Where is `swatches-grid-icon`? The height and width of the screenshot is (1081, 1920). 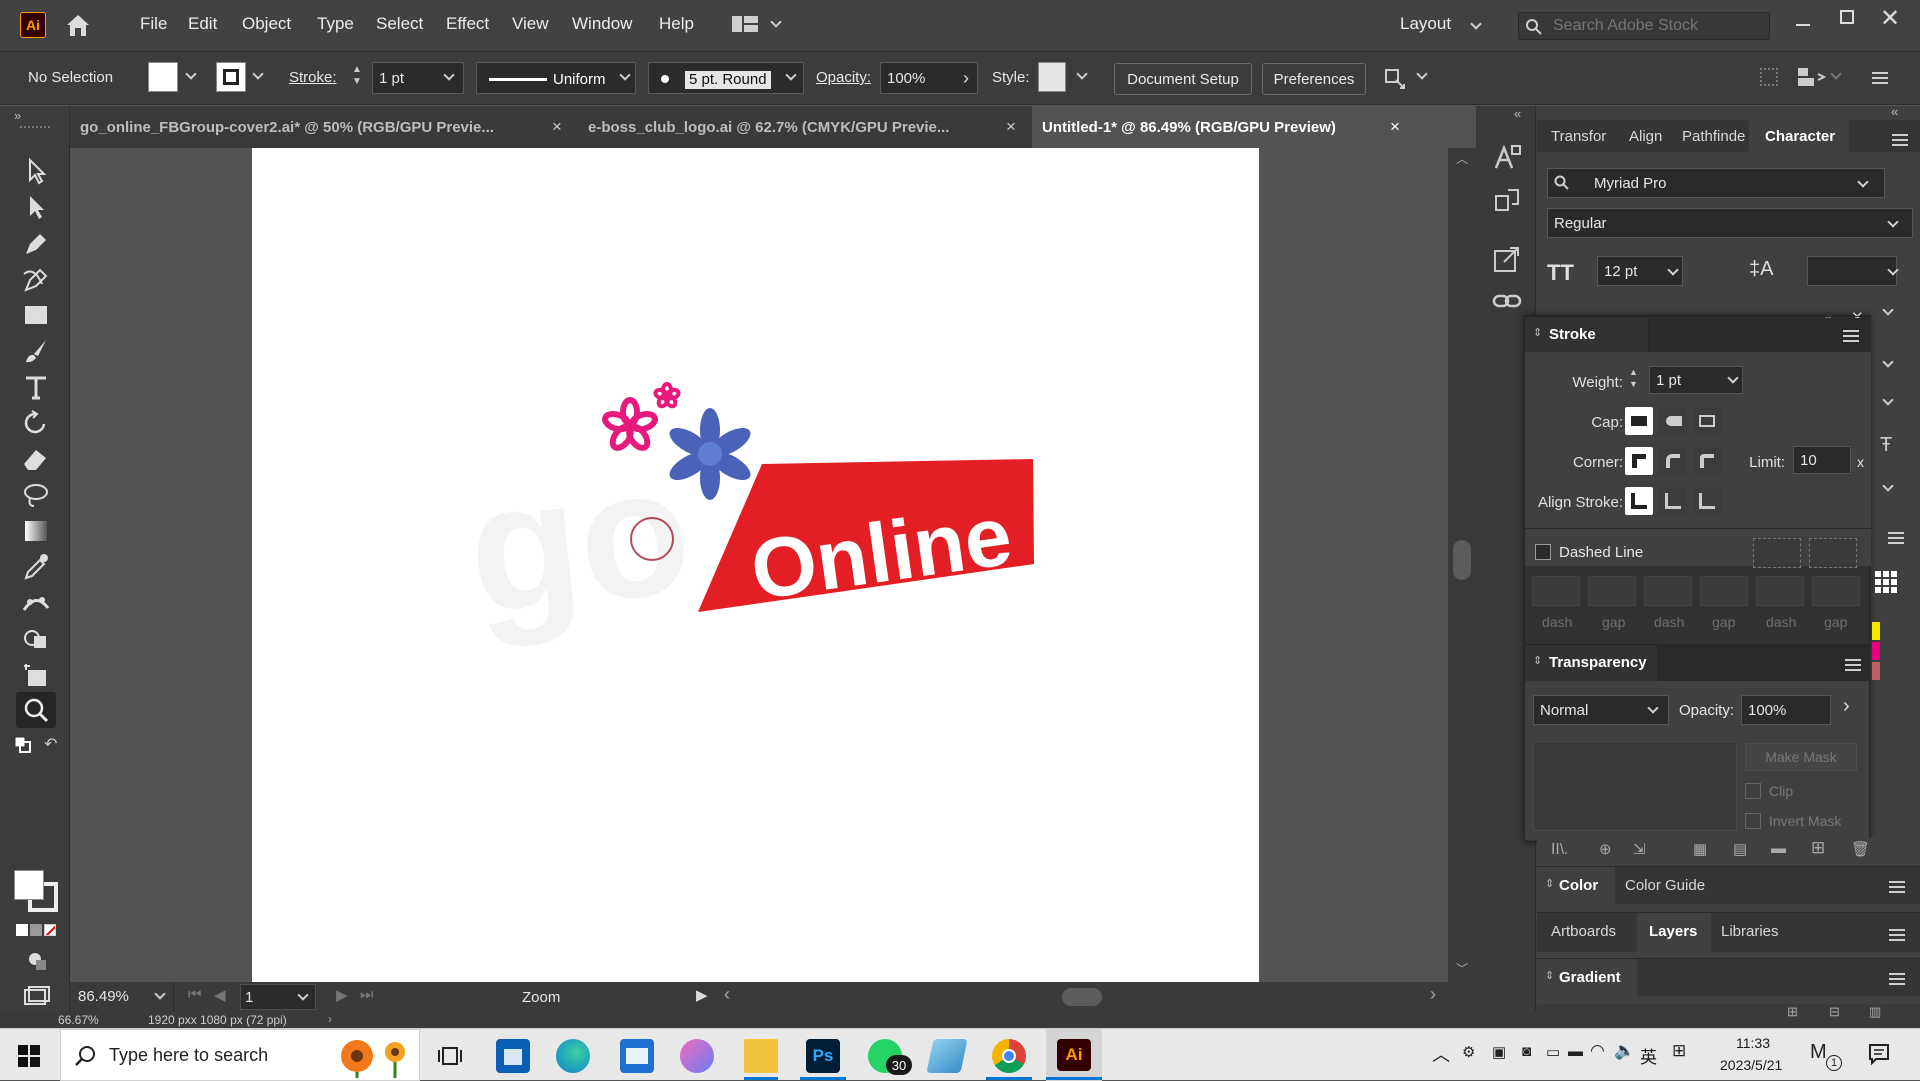
swatches-grid-icon is located at coordinates (1886, 582).